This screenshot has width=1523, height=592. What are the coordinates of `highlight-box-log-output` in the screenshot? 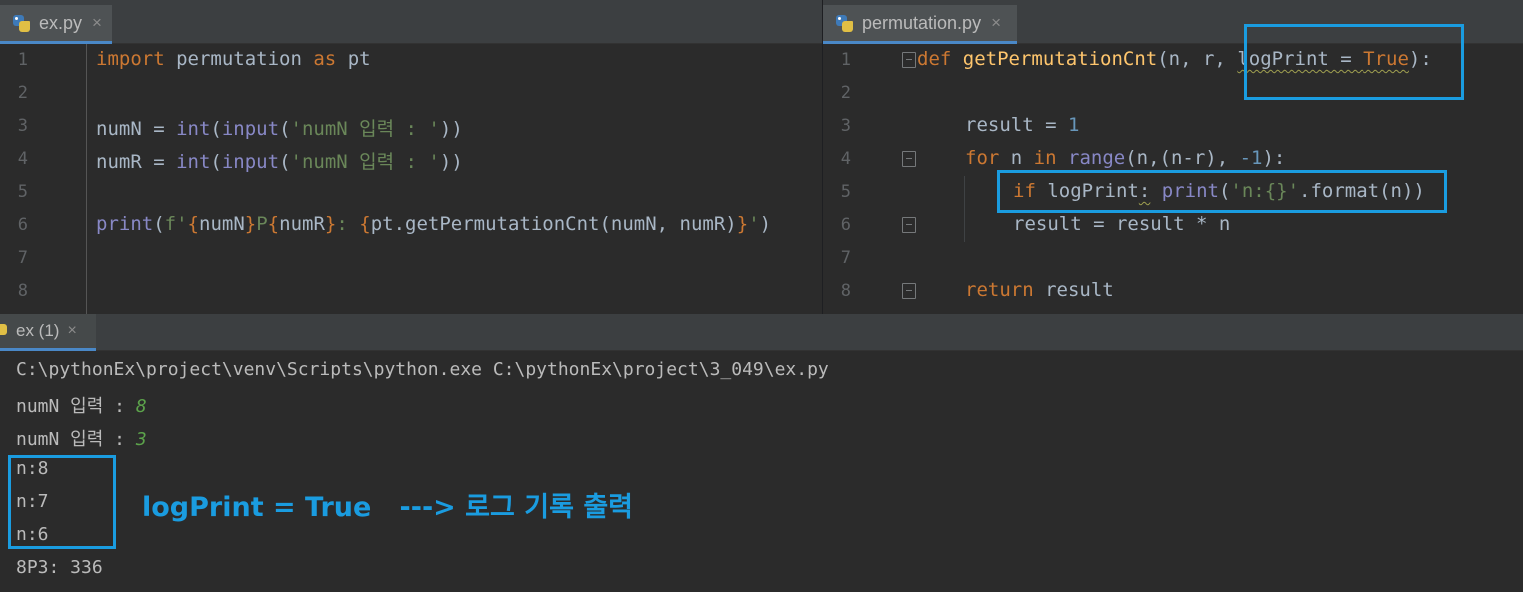 It's located at (62, 502).